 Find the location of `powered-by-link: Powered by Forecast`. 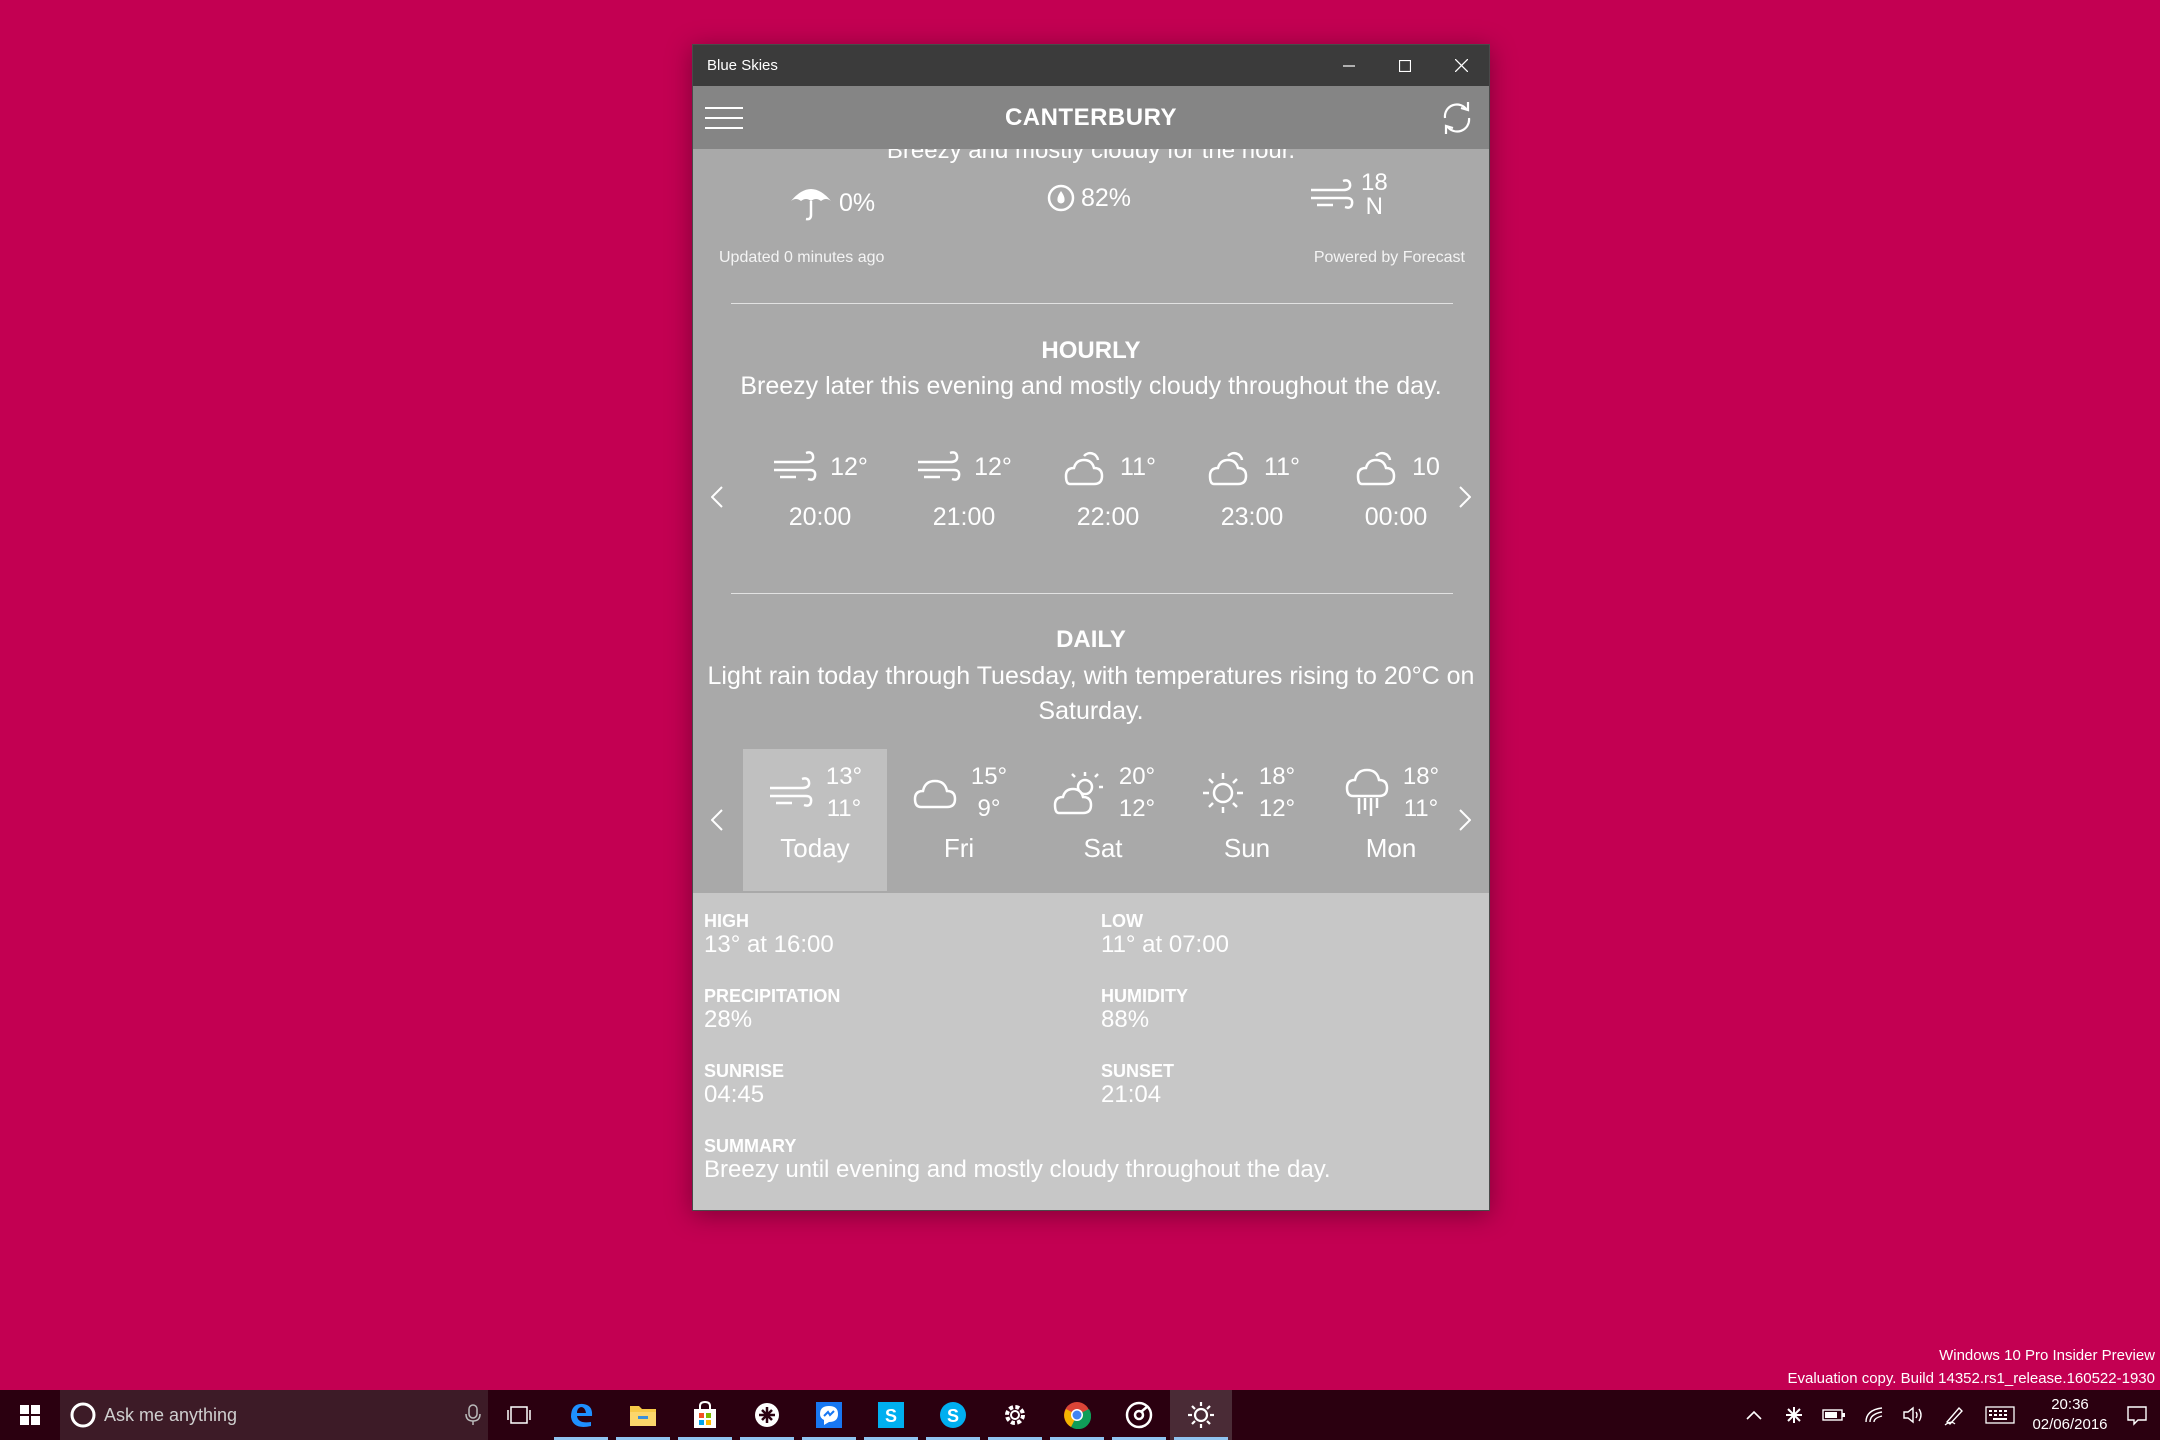

powered-by-link: Powered by Forecast is located at coordinates (1389, 258).